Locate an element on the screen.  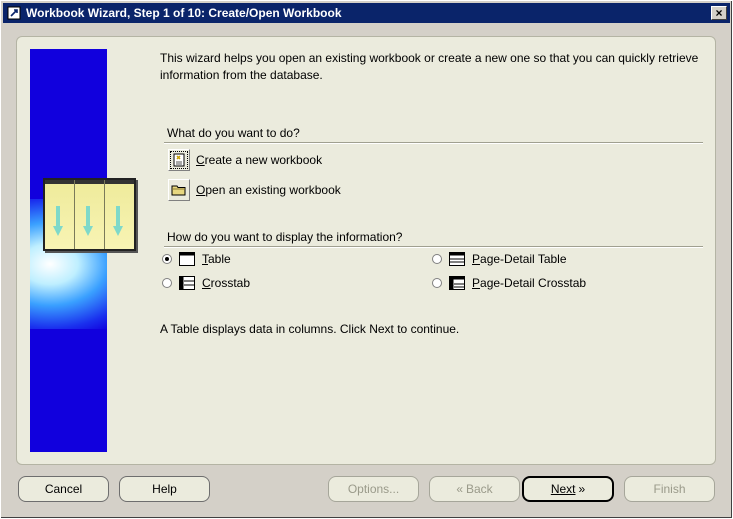
open-folder-icon is located at coordinates (179, 190).